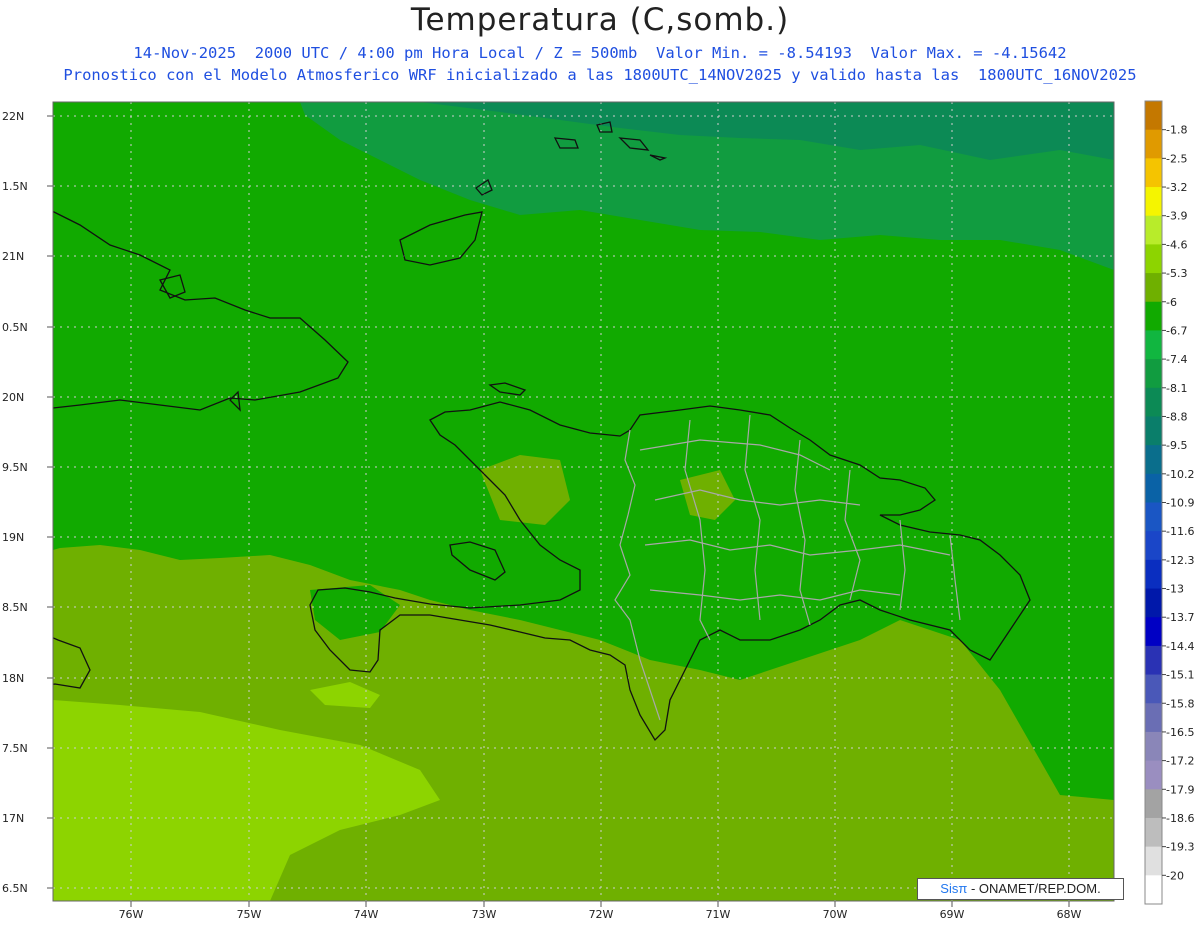  Describe the element at coordinates (1180, 847) in the screenshot. I see `colorbar-label: -19.3` at that location.